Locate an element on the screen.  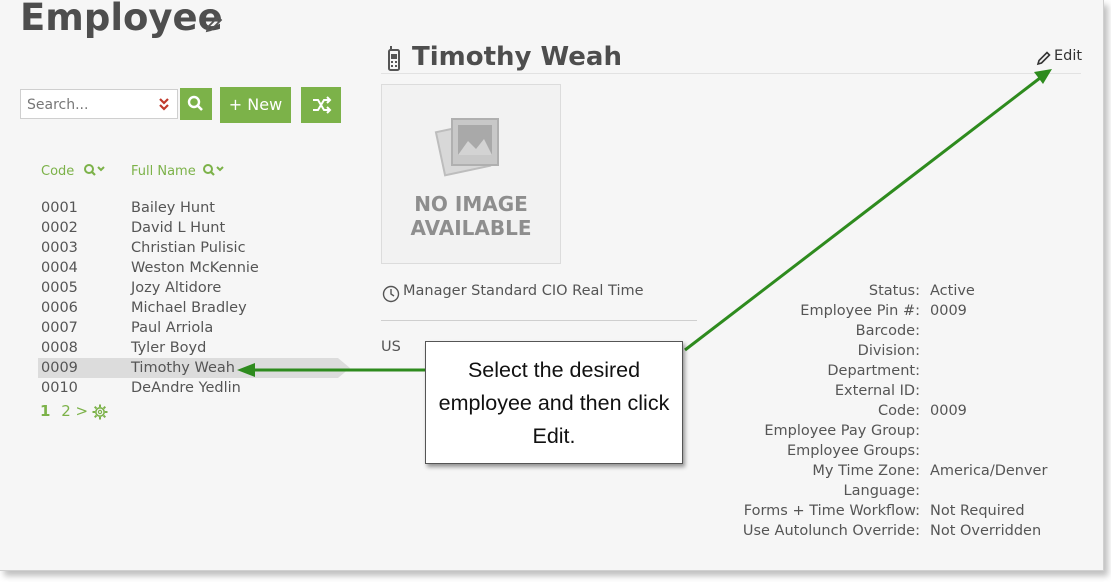
employee-name: Timothy Weah is located at coordinates (183, 368).